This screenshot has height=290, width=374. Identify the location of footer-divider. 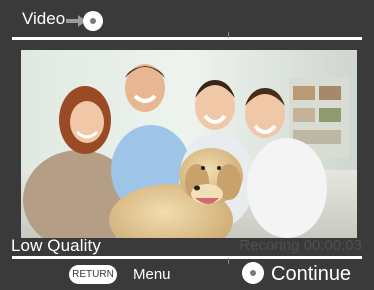
(187, 257).